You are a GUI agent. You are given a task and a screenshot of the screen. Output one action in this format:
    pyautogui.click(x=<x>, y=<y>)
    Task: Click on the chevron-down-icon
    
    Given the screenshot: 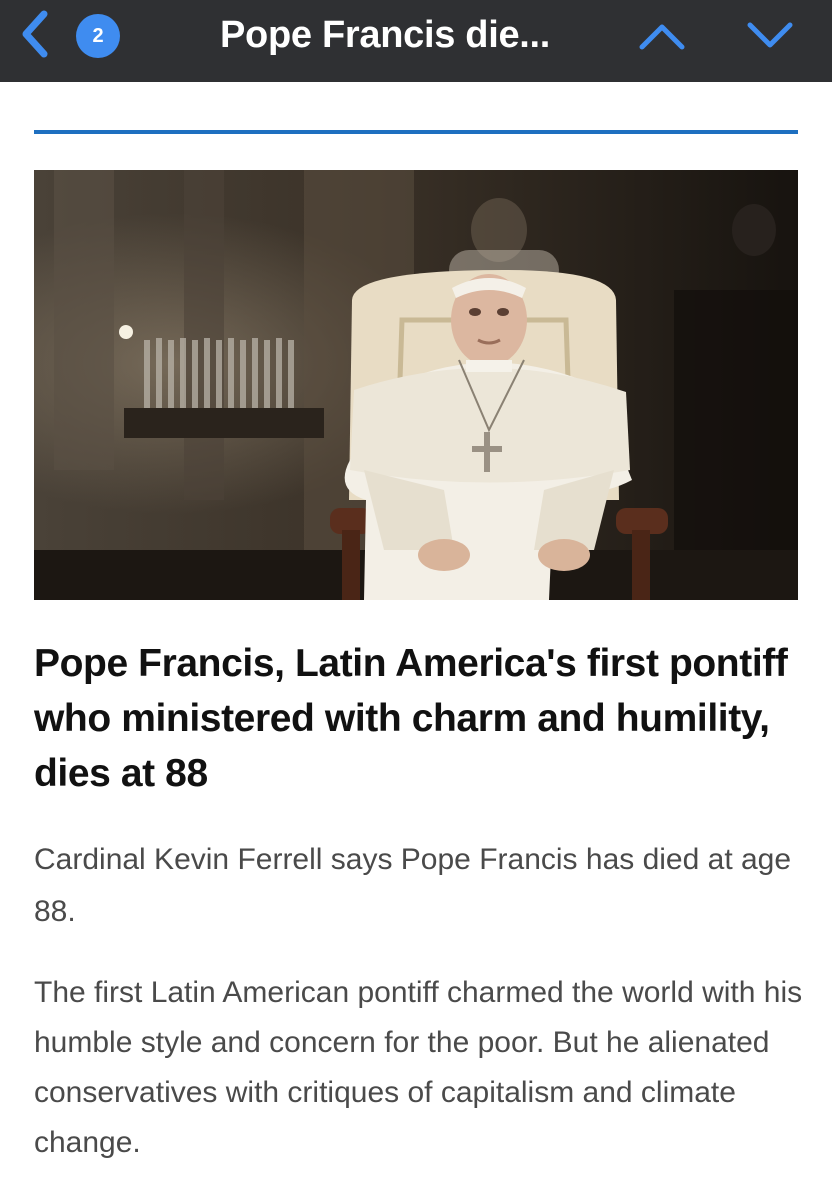 What is the action you would take?
    pyautogui.click(x=770, y=35)
    